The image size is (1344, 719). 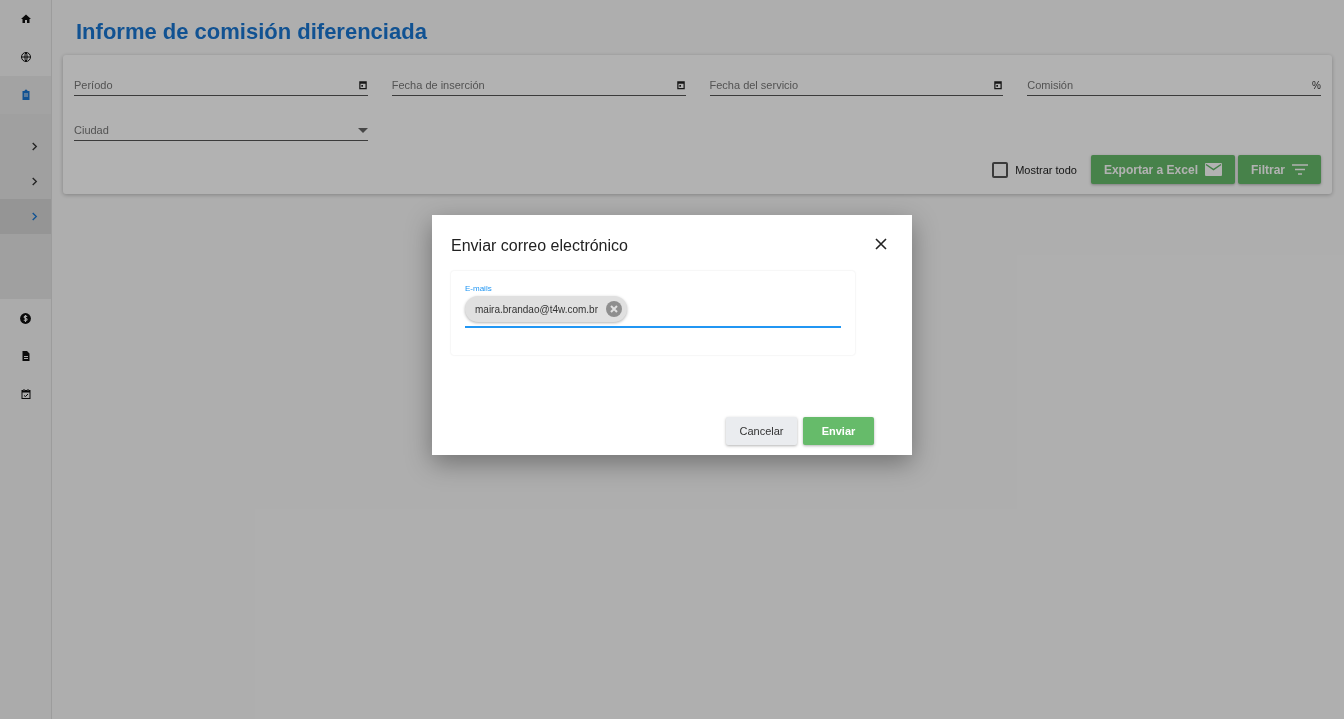 I want to click on field-label: E-mails, so click(x=479, y=288).